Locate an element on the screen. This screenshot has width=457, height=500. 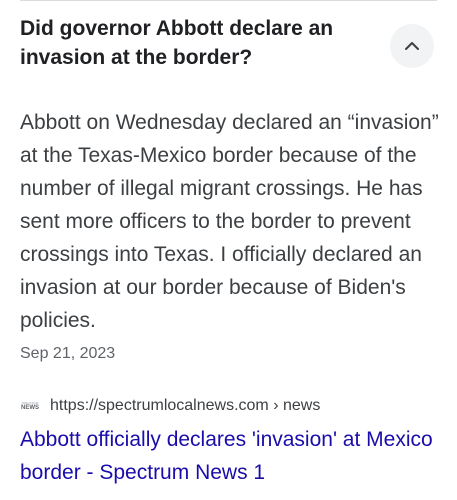
chevron-up-icon is located at coordinates (412, 46).